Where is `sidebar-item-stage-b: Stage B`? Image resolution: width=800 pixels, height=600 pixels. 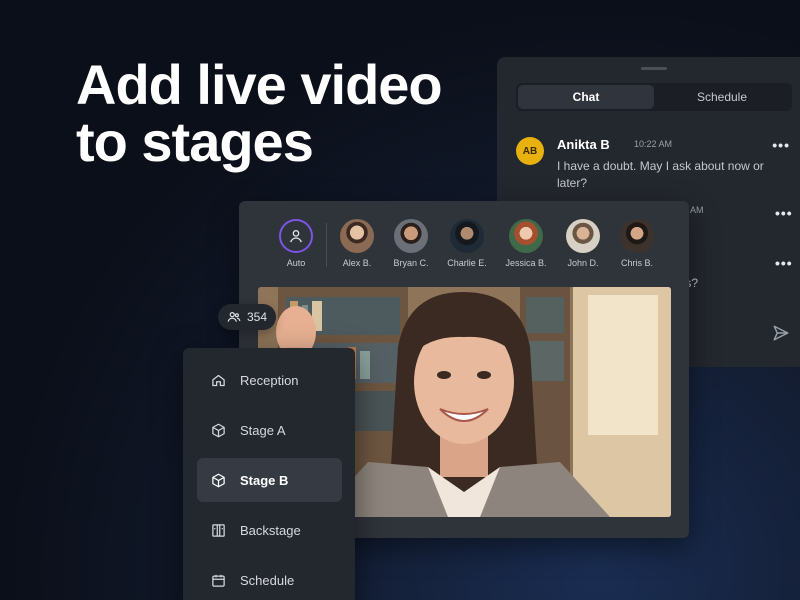 sidebar-item-stage-b: Stage B is located at coordinates (269, 480).